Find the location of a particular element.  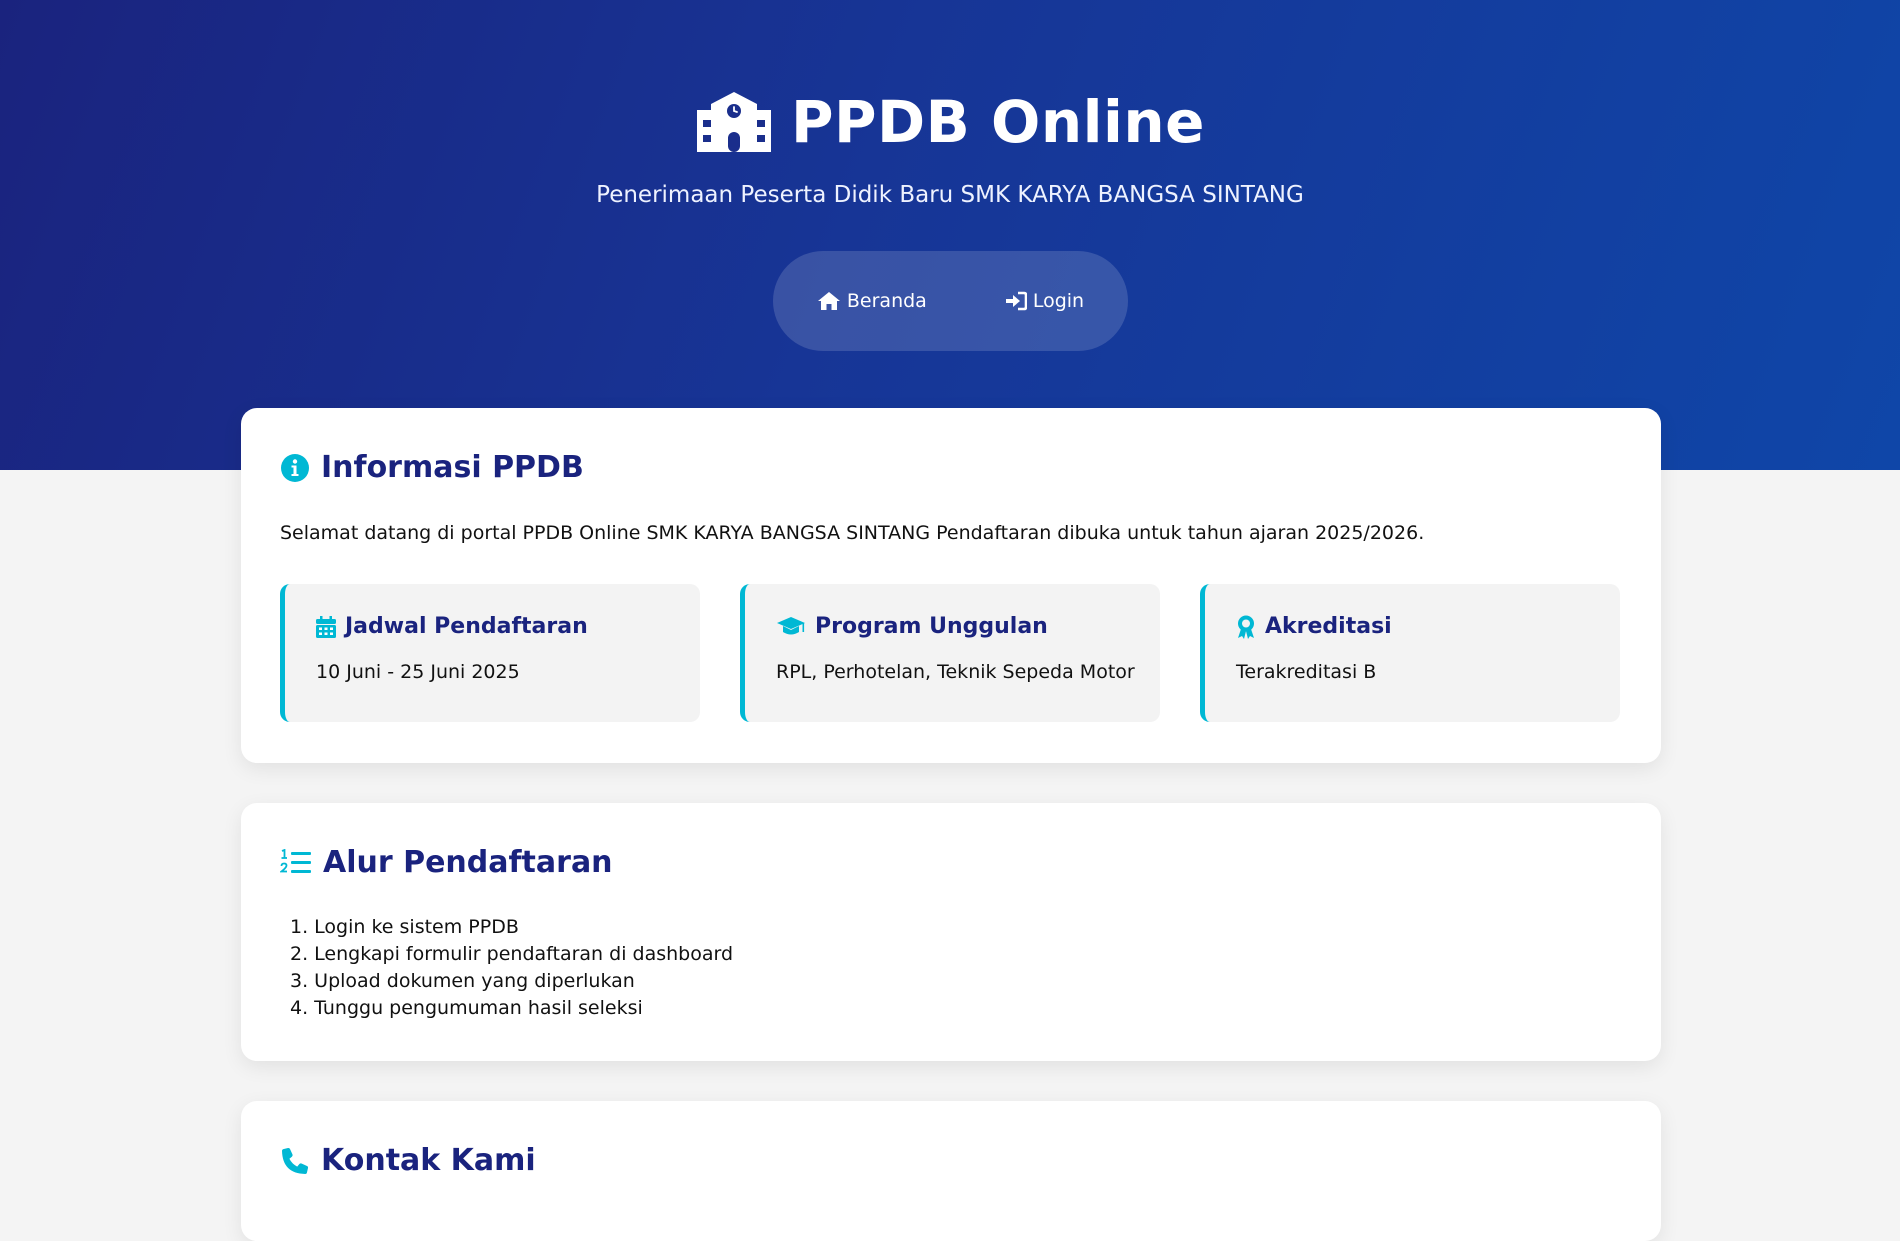

school-icon is located at coordinates (734, 122).